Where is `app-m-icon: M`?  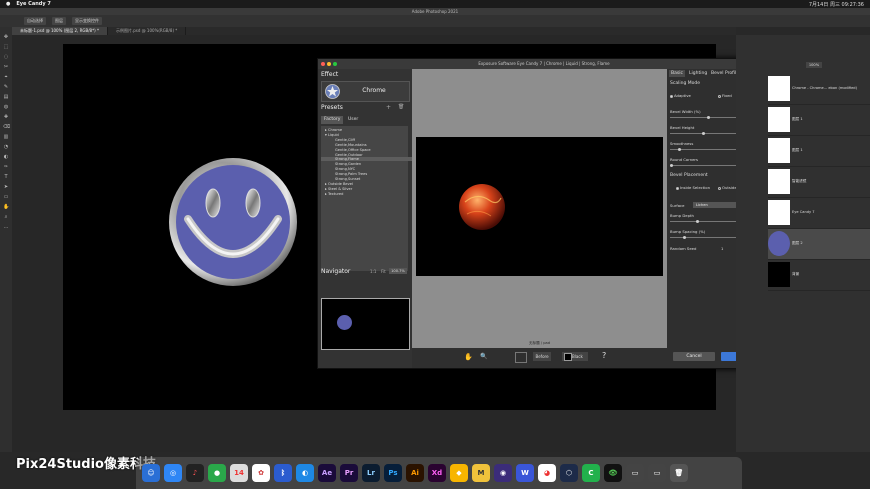
app-m-icon: M is located at coordinates (481, 473).